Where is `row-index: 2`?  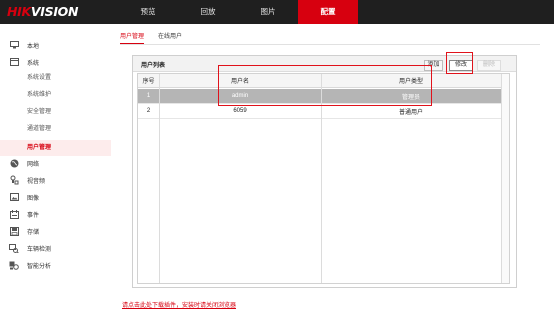 row-index: 2 is located at coordinates (148, 111).